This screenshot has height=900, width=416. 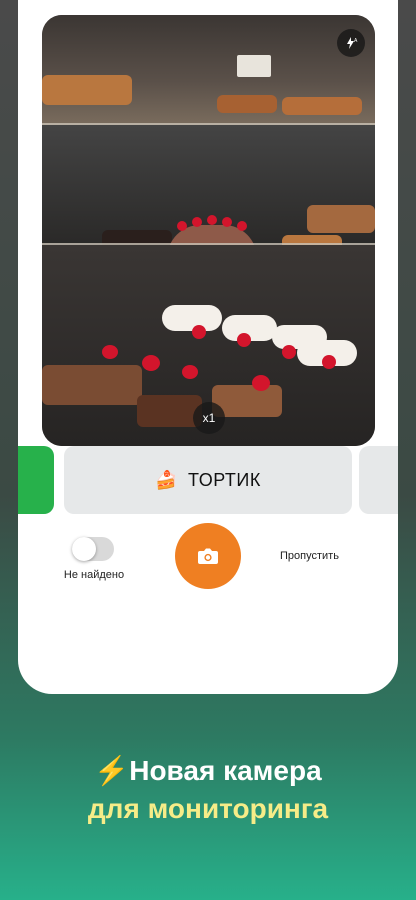 I want to click on price-tag, so click(x=254, y=66).